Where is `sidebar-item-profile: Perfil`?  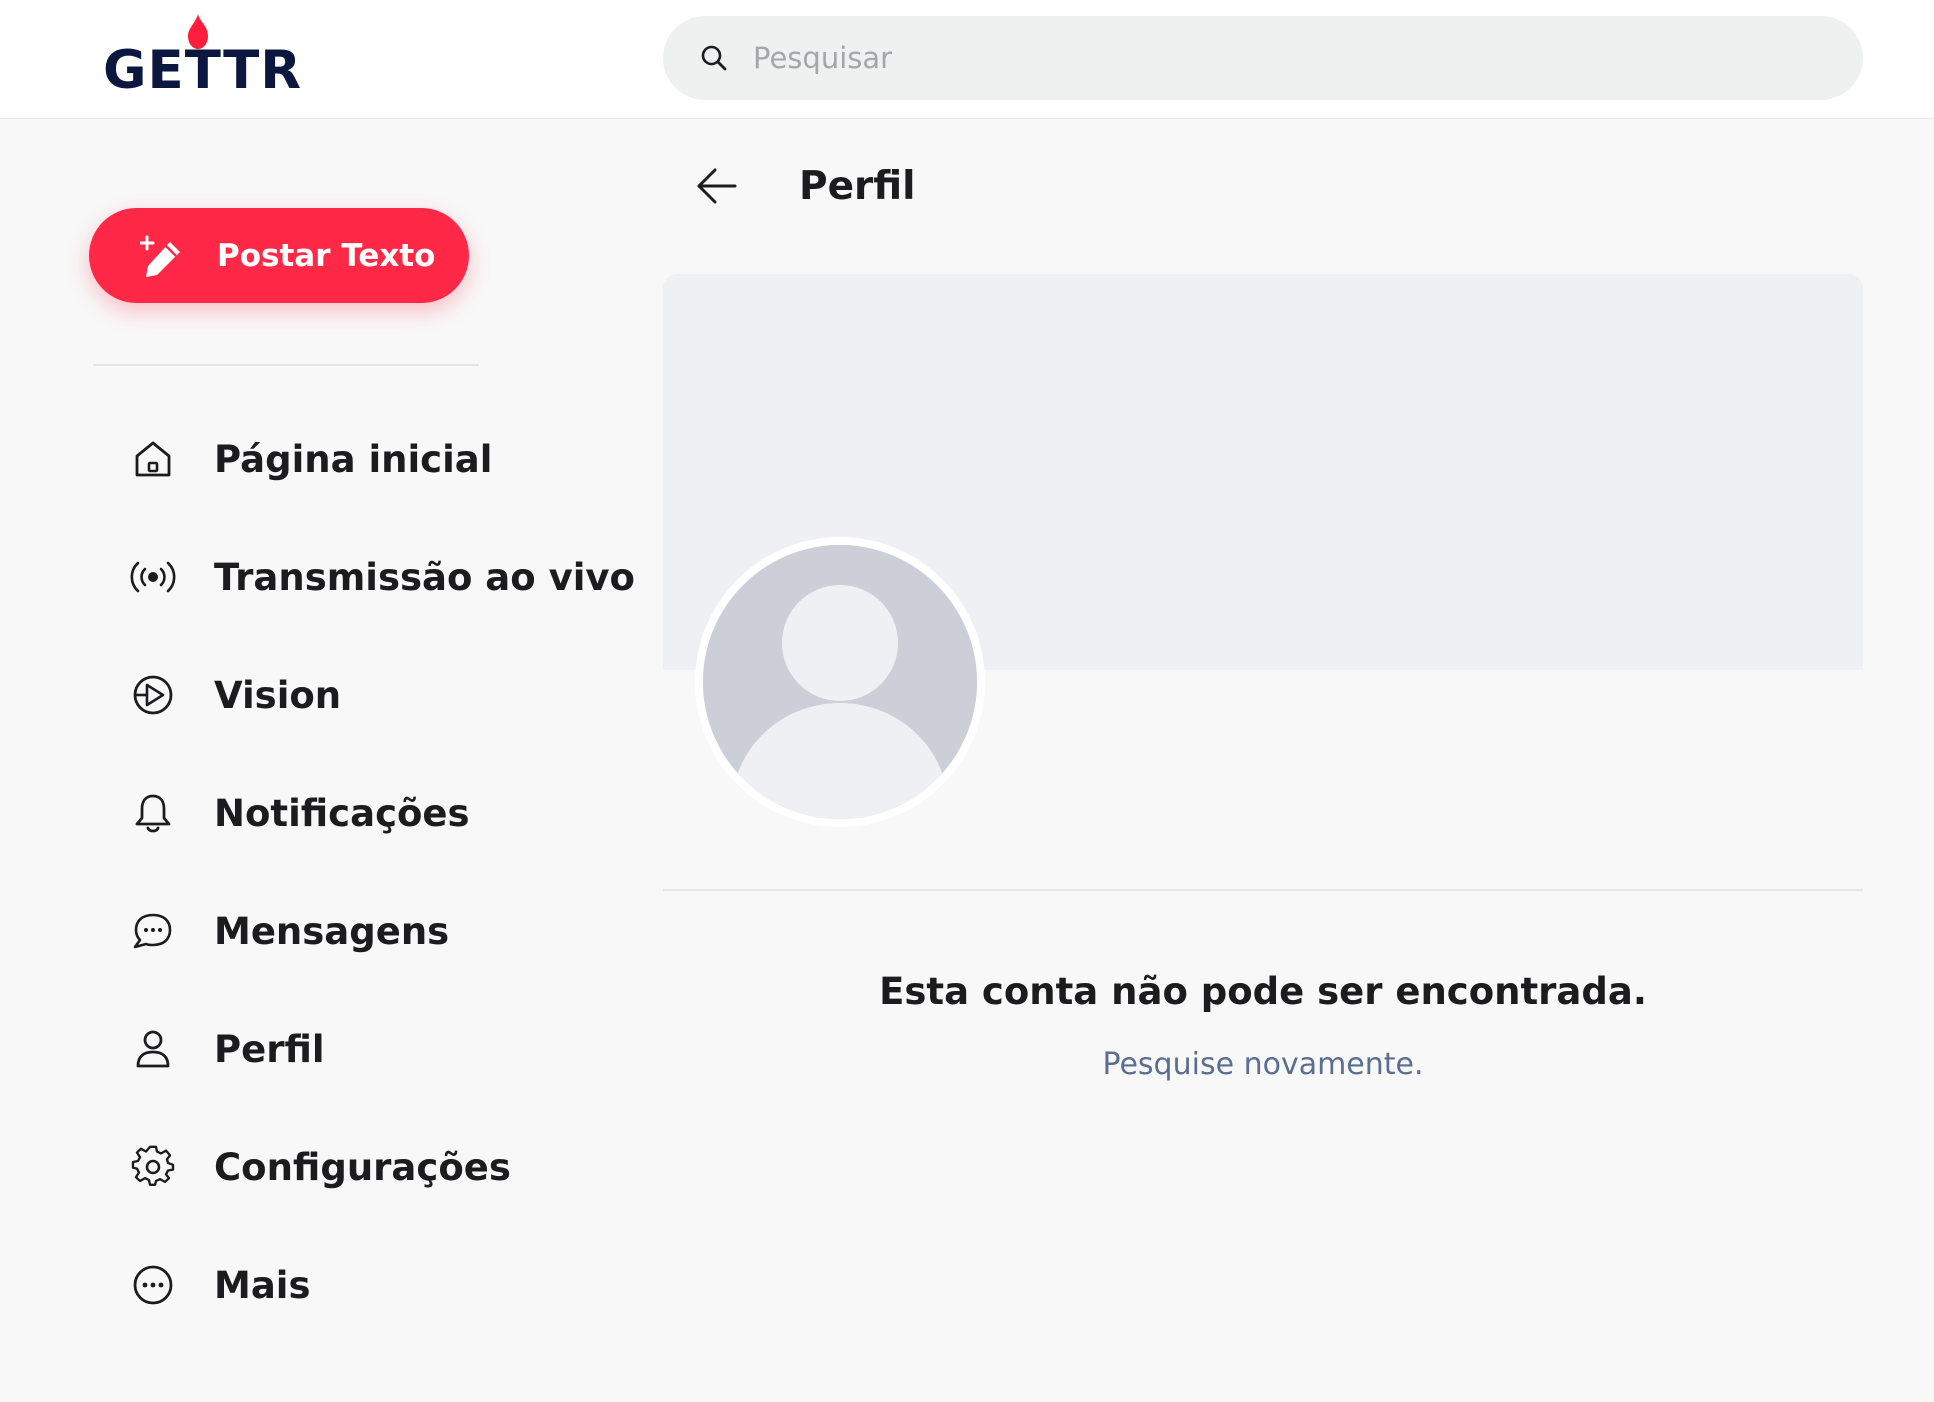
sidebar-item-profile: Perfil is located at coordinates (388, 1049).